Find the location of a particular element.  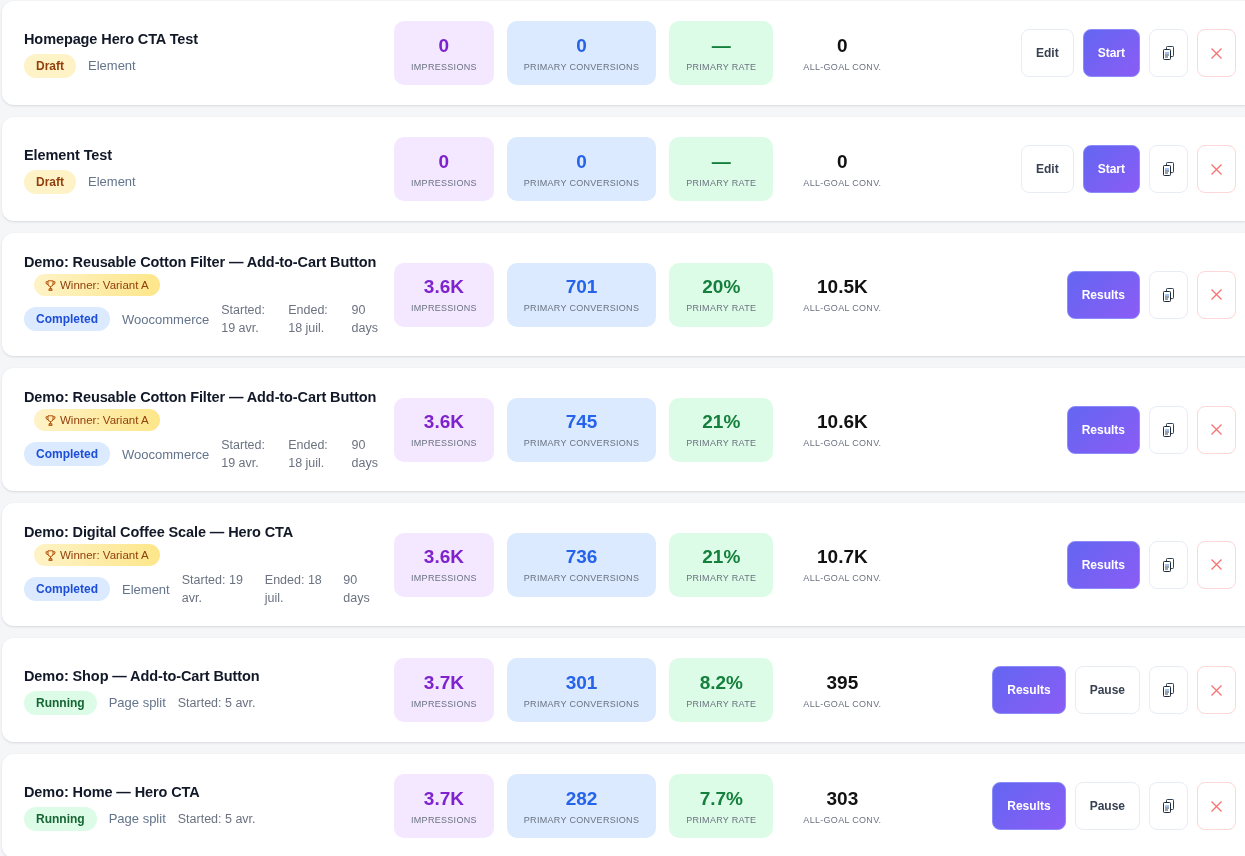

stat-value: 303 is located at coordinates (842, 798).